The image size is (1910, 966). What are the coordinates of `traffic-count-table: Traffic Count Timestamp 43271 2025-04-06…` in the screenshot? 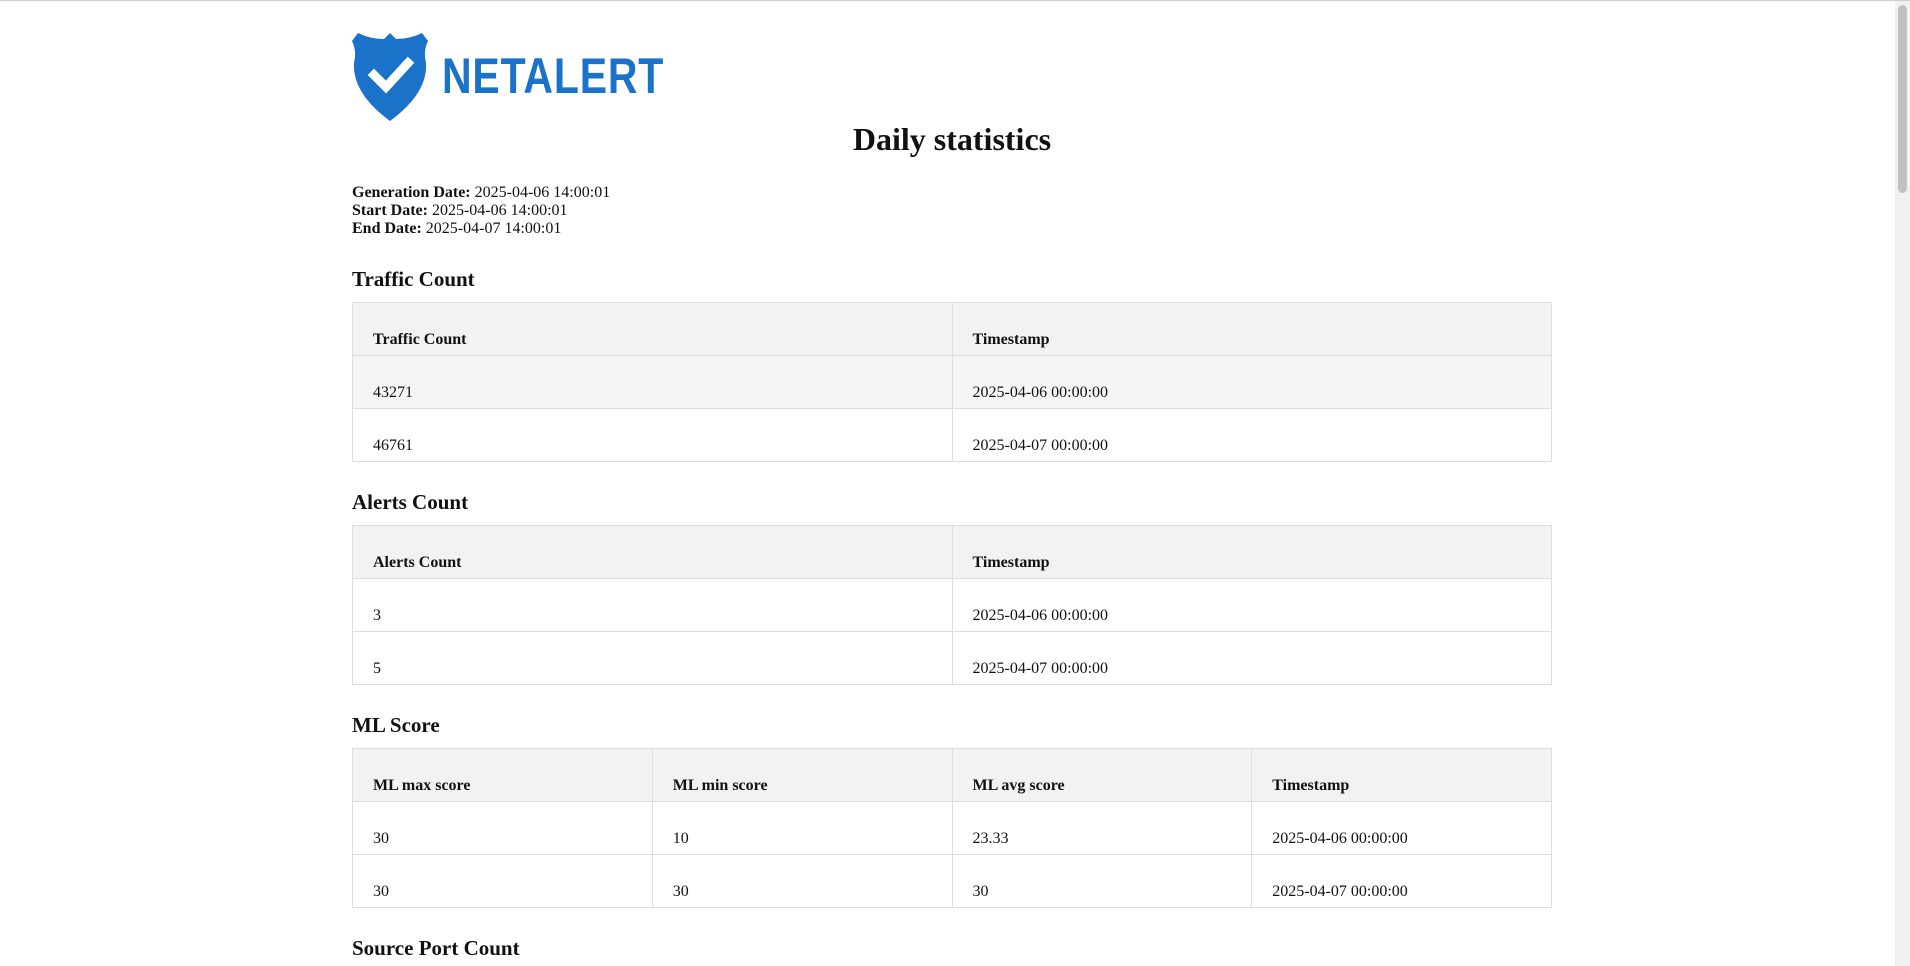 It's located at (952, 382).